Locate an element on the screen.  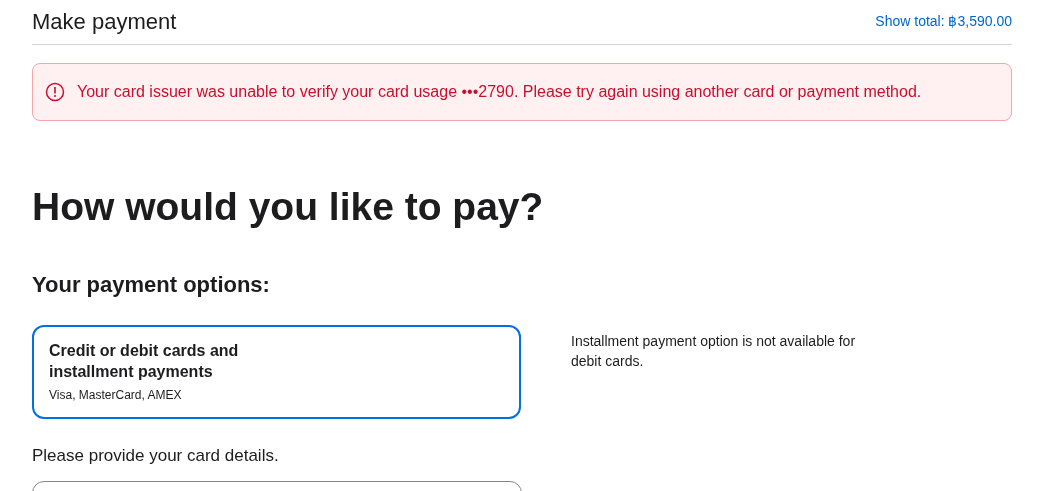
options-heading: Your payment options: is located at coordinates (151, 285).